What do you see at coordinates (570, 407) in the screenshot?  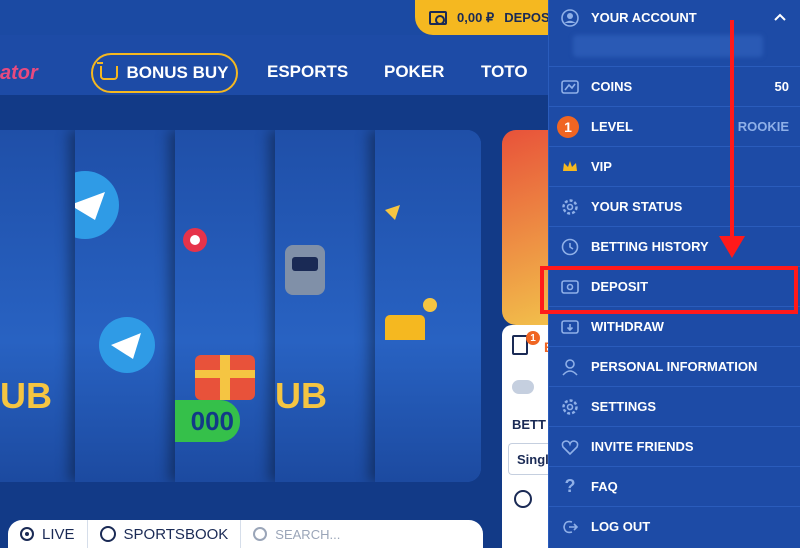 I see `settings-icon` at bounding box center [570, 407].